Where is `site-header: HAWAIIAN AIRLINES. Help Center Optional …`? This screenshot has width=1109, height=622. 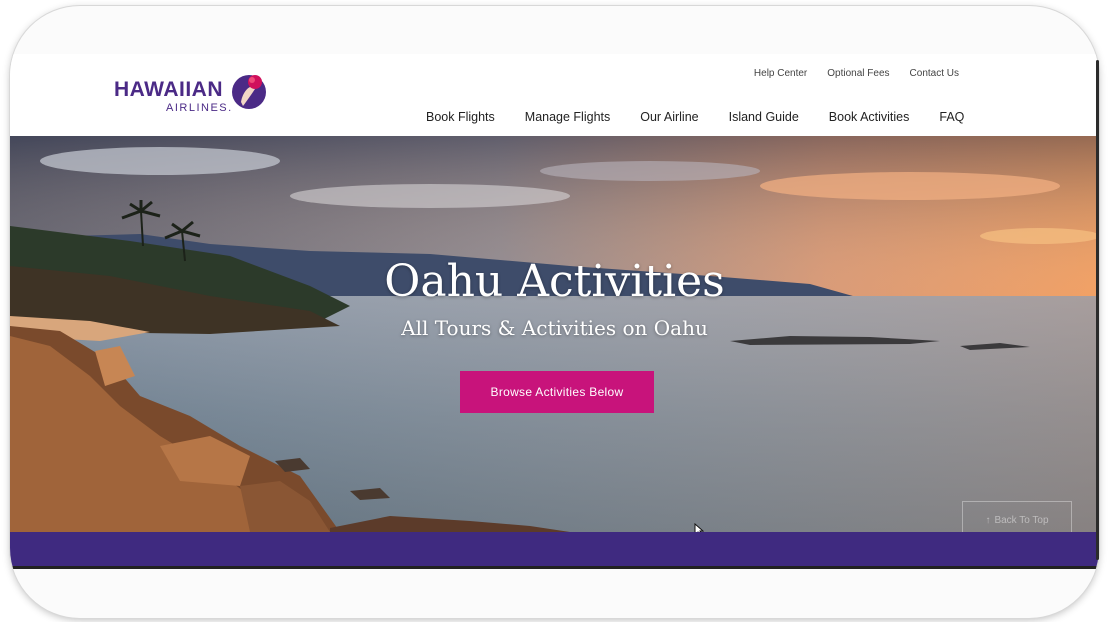 site-header: HAWAIIAN AIRLINES. Help Center Optional … is located at coordinates (554, 96).